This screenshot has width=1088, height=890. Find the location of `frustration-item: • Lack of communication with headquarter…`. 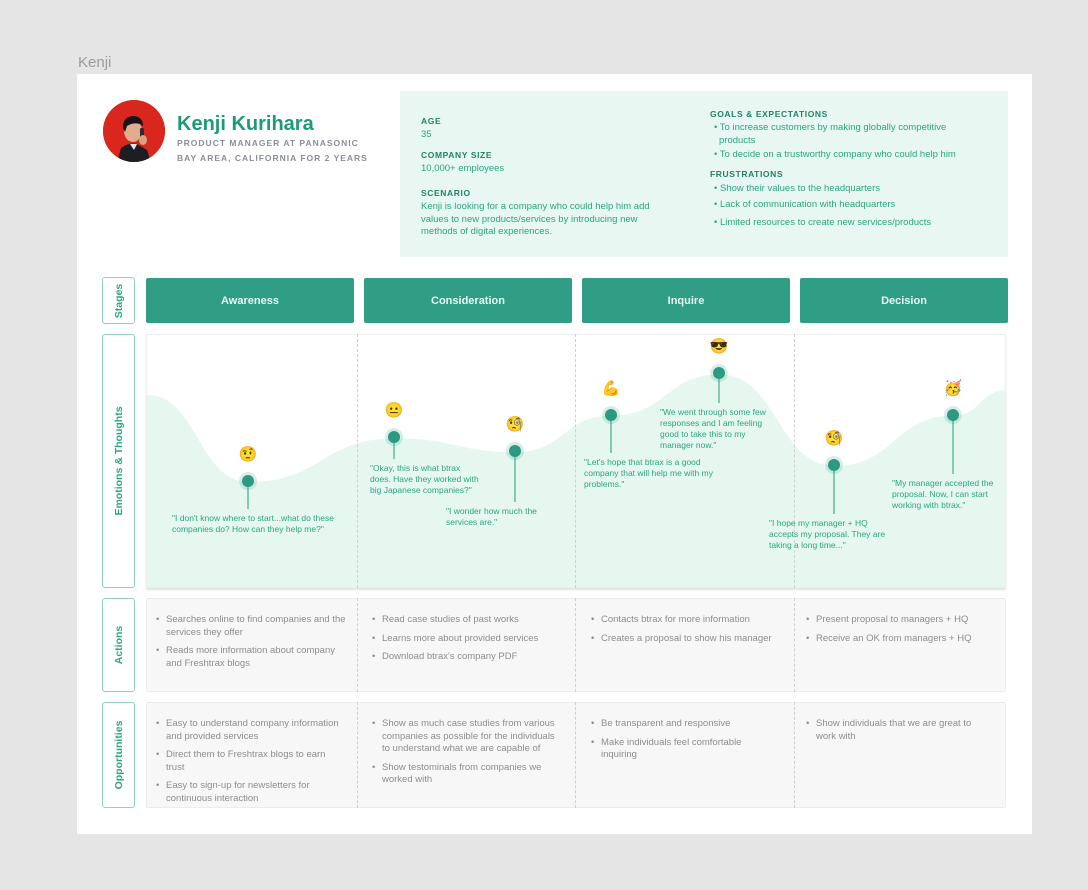

frustration-item: • Lack of communication with headquarter… is located at coordinates (805, 204).